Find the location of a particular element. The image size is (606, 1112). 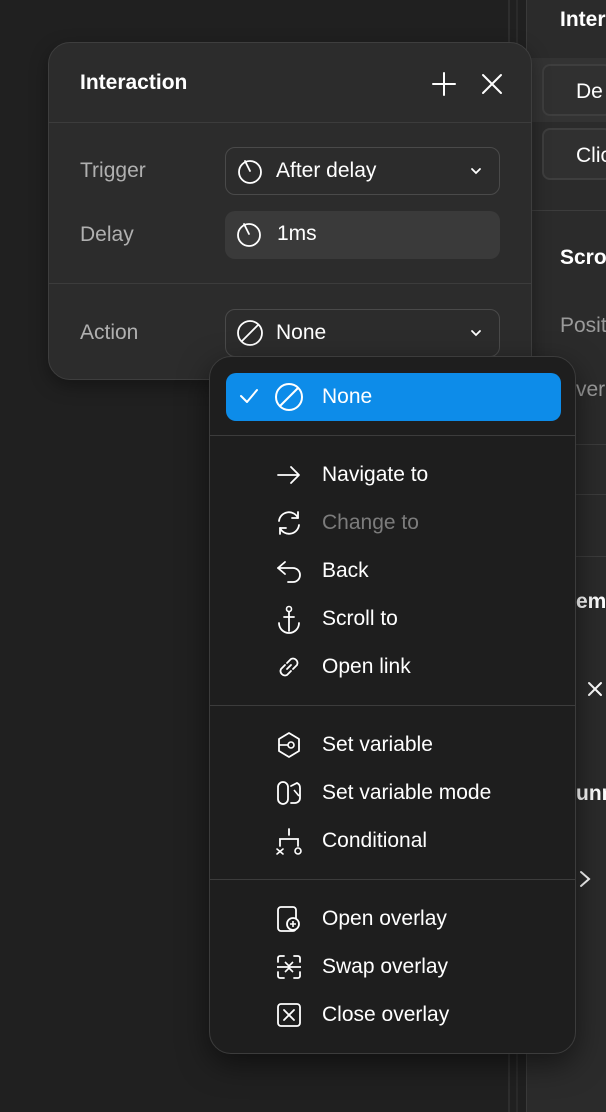

menu-item-label: Change to is located at coordinates (370, 522).